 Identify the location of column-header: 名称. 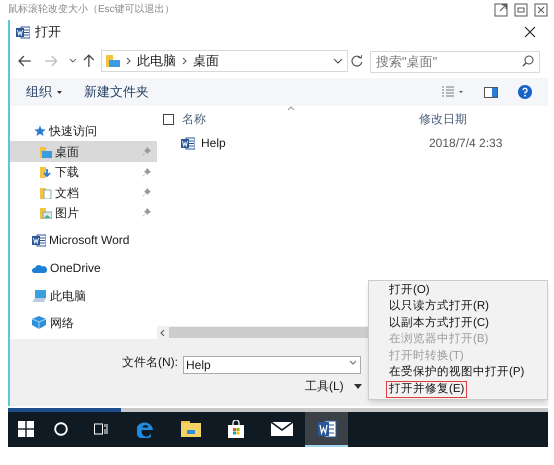
(300, 119).